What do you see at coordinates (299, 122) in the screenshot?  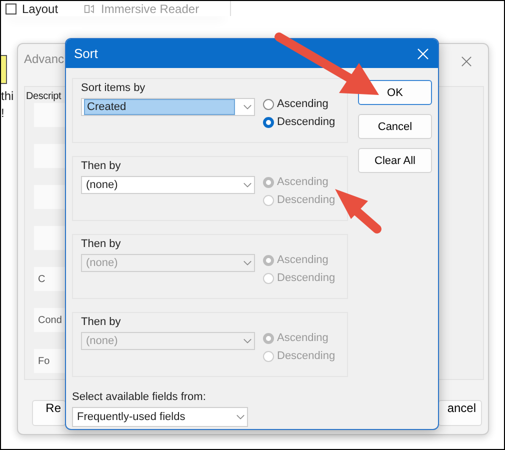 I see `radio-option: Descending` at bounding box center [299, 122].